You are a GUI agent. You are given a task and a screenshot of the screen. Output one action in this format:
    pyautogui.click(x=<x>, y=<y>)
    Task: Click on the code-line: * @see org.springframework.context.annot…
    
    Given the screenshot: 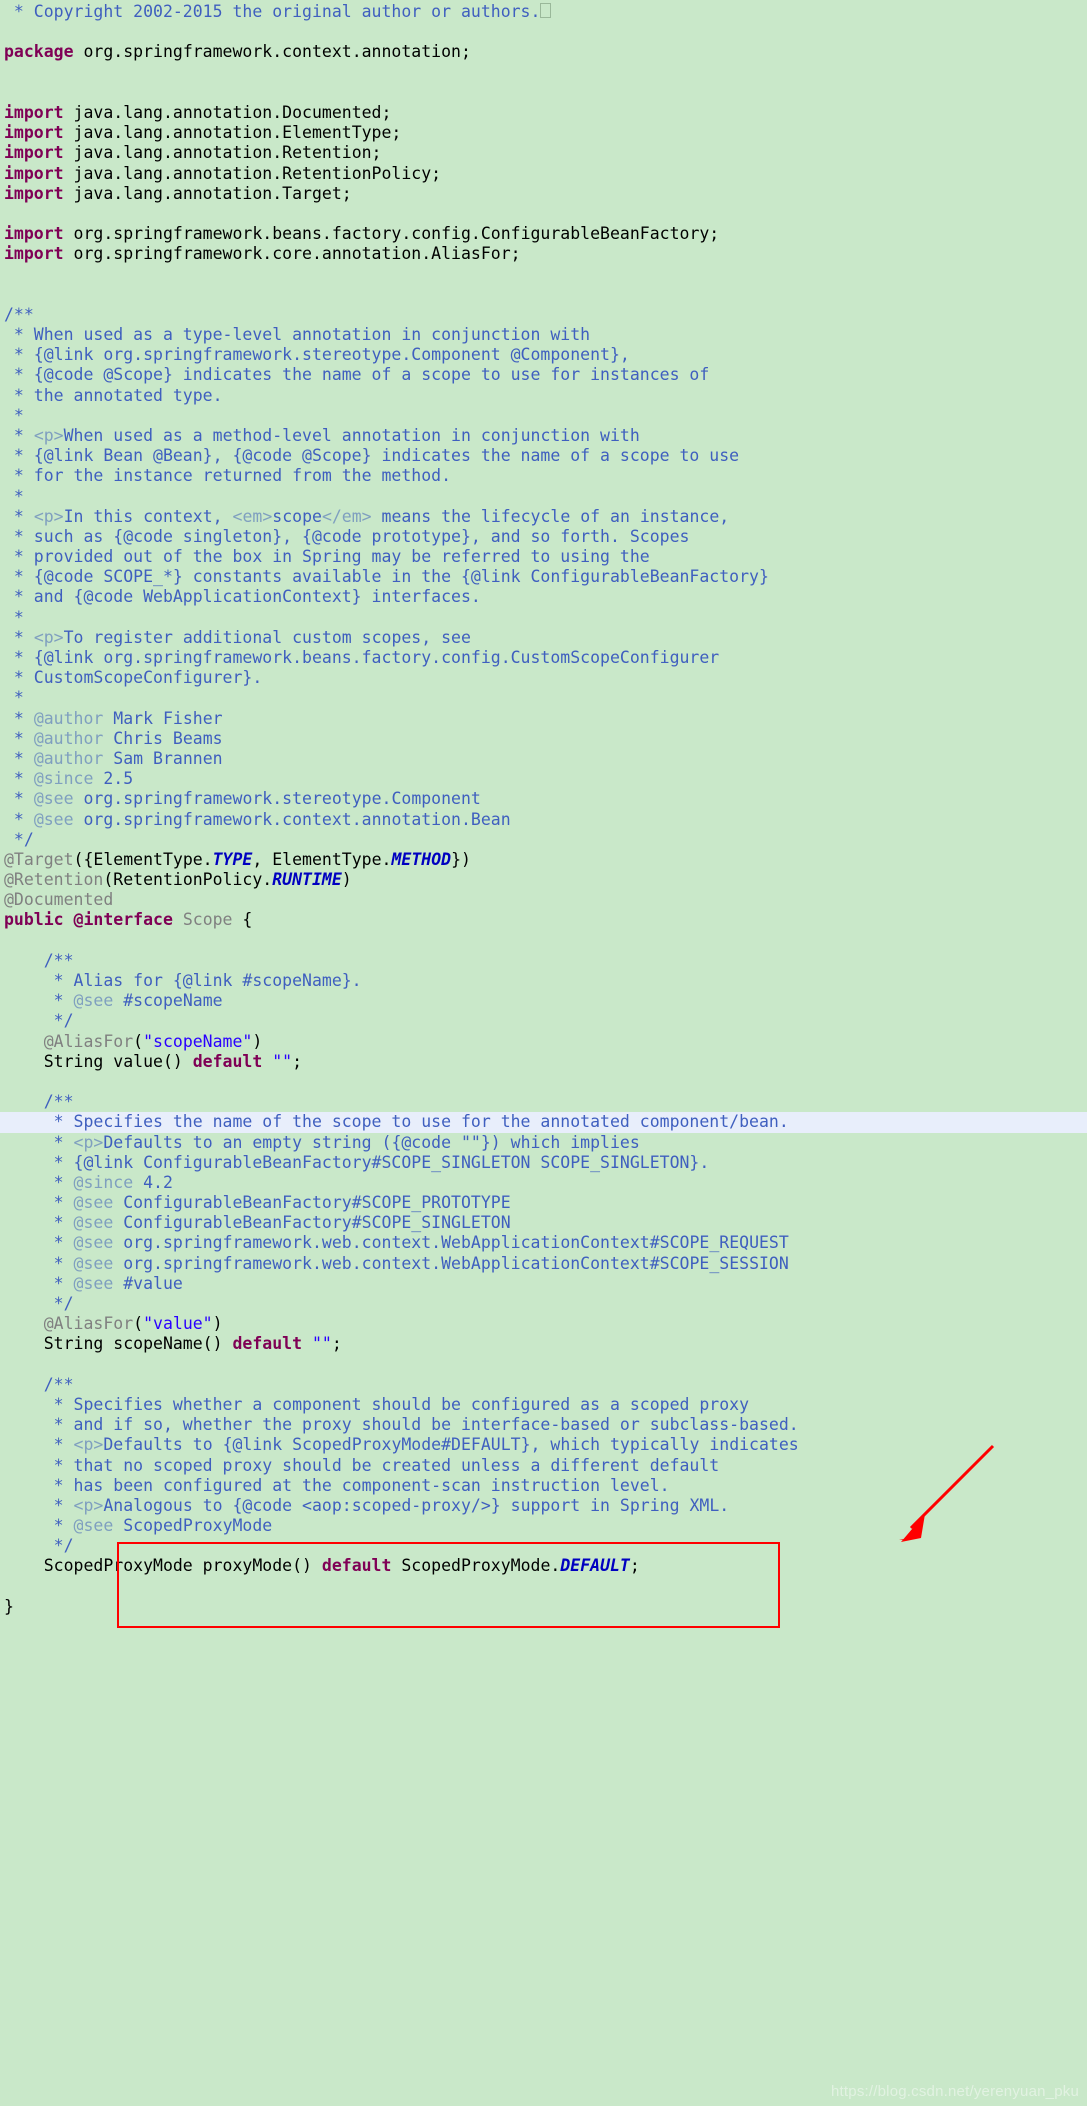 What is the action you would take?
    pyautogui.click(x=543, y=820)
    